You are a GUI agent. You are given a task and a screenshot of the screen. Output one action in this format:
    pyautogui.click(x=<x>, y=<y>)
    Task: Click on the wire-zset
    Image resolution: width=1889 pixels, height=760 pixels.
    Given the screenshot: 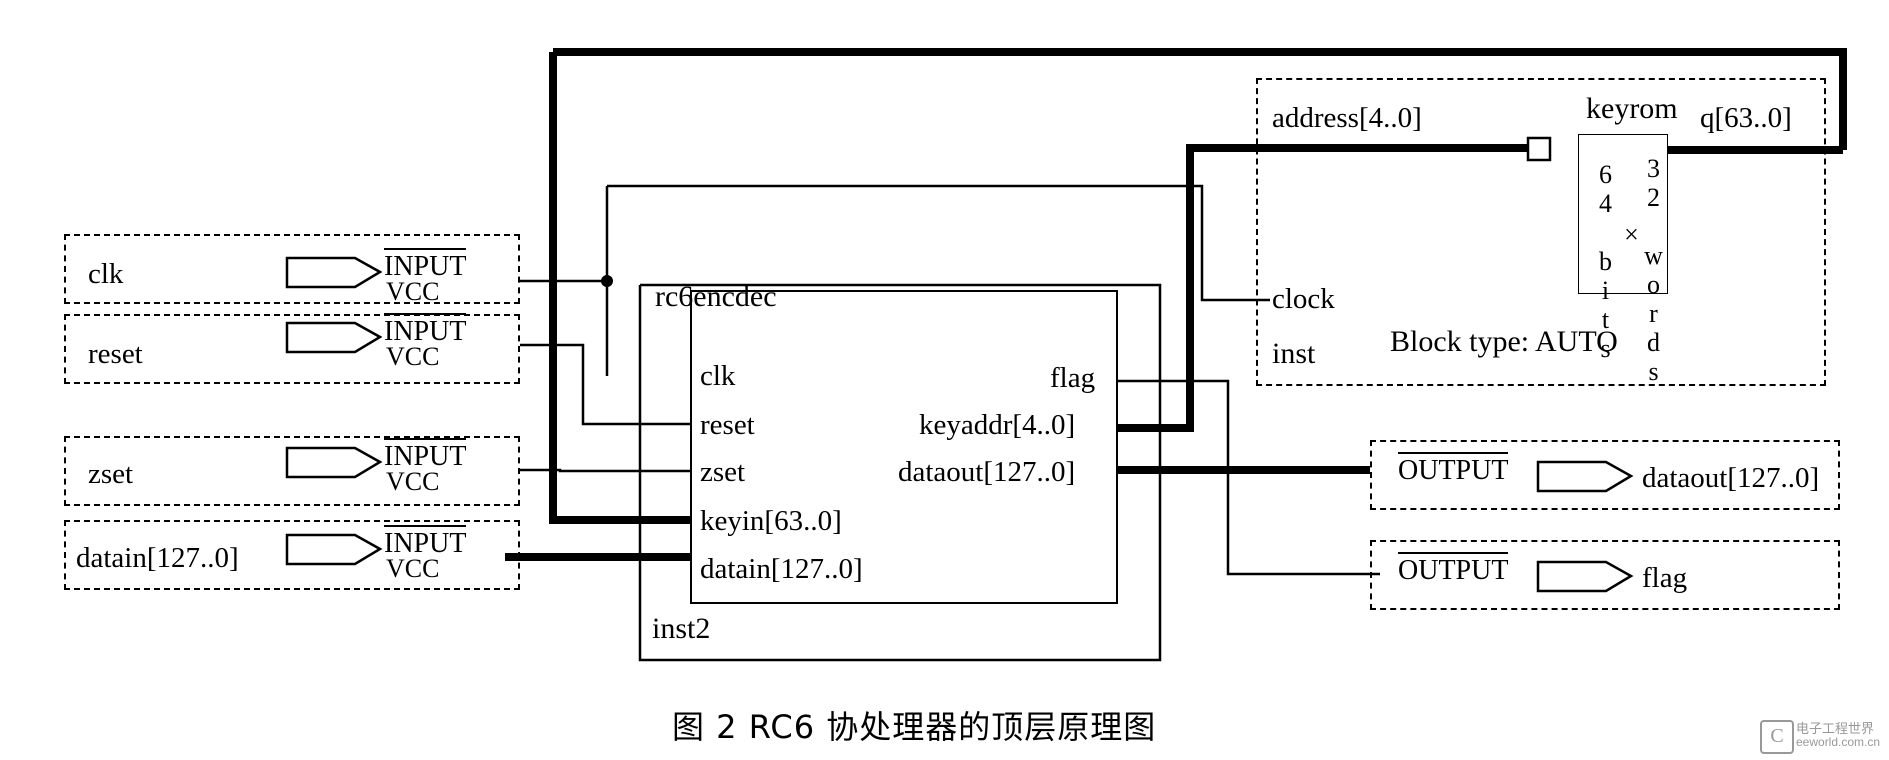 What is the action you would take?
    pyautogui.click(x=605, y=470)
    